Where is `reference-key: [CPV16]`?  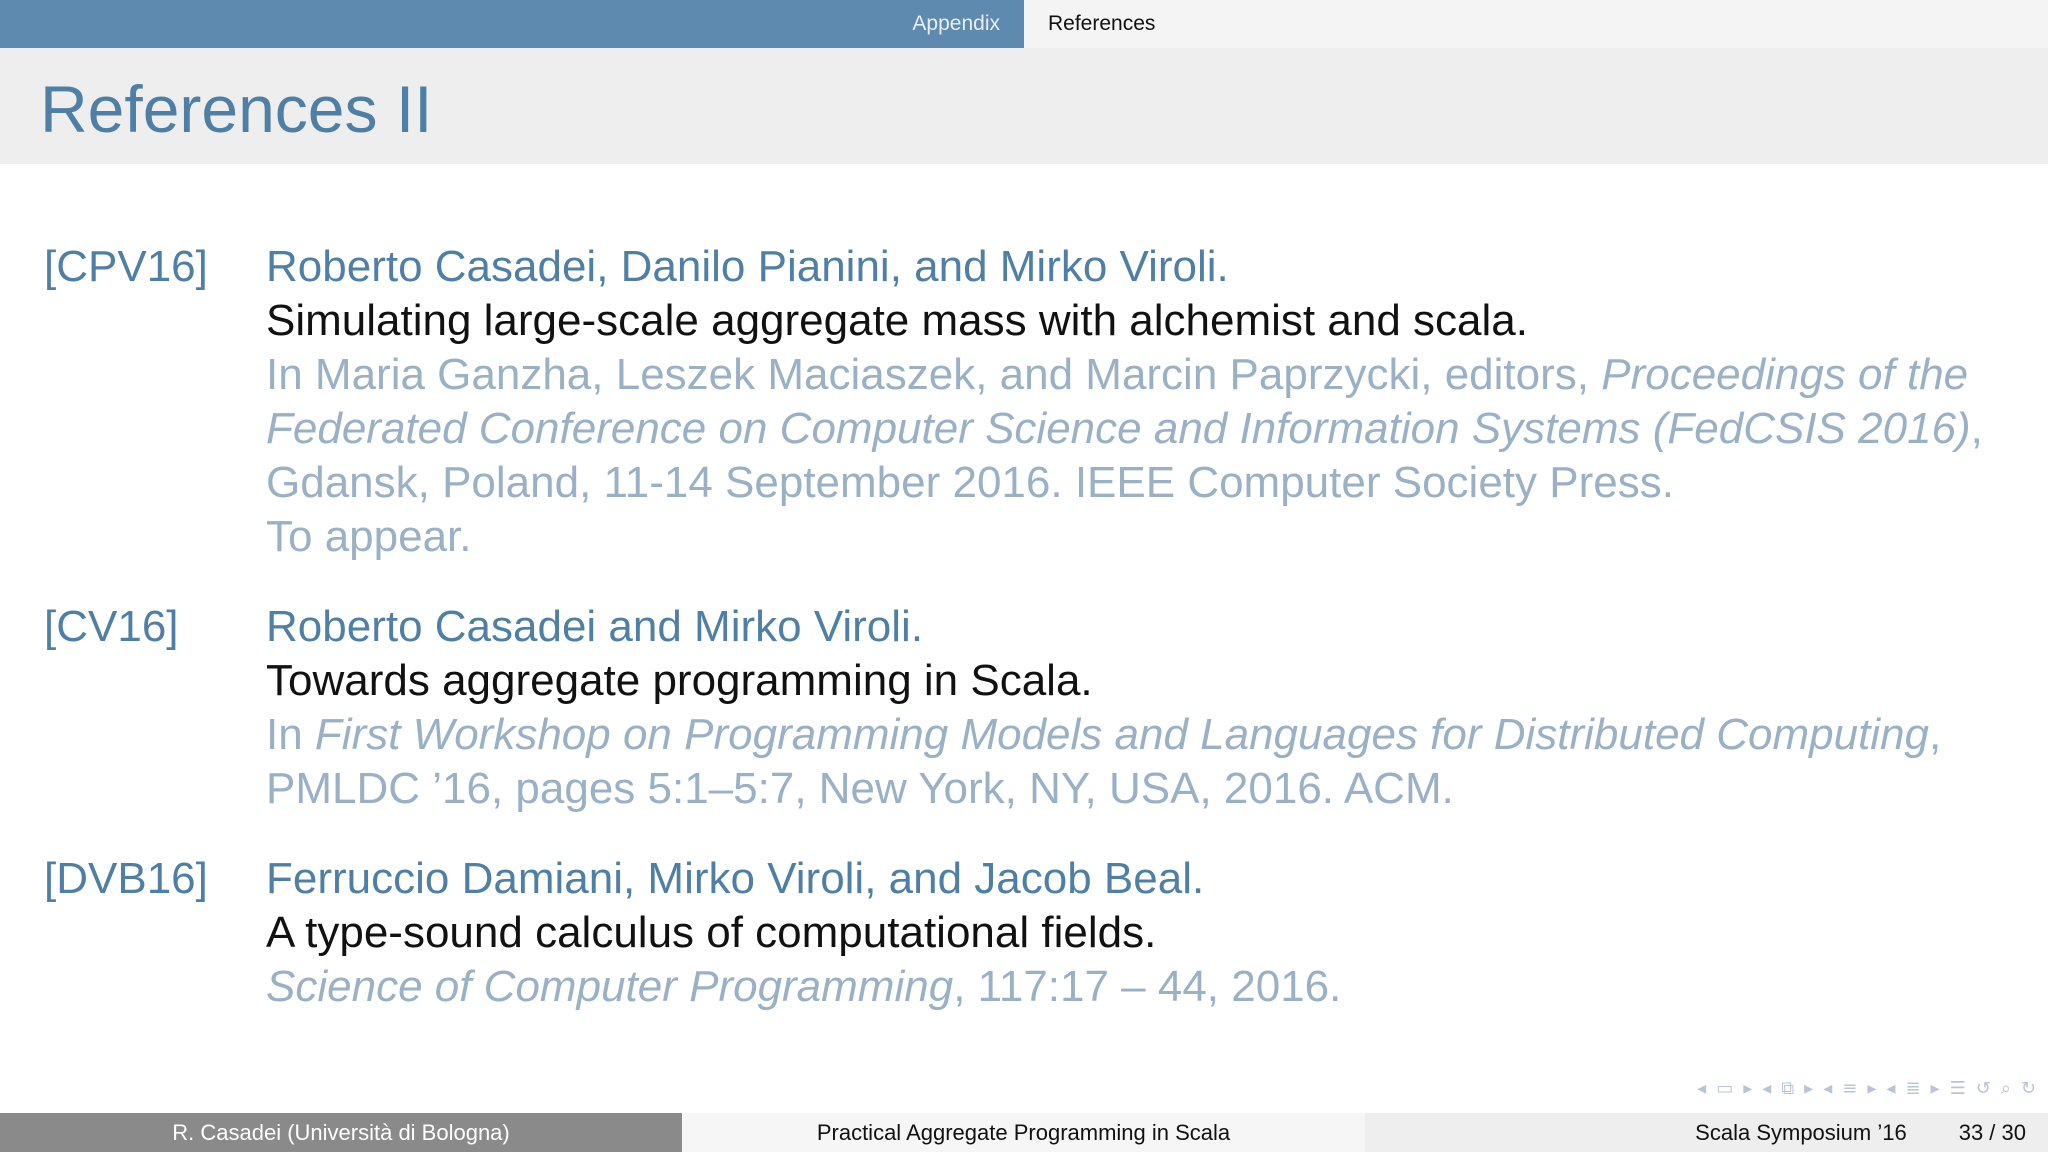
reference-key: [CPV16] is located at coordinates (126, 266).